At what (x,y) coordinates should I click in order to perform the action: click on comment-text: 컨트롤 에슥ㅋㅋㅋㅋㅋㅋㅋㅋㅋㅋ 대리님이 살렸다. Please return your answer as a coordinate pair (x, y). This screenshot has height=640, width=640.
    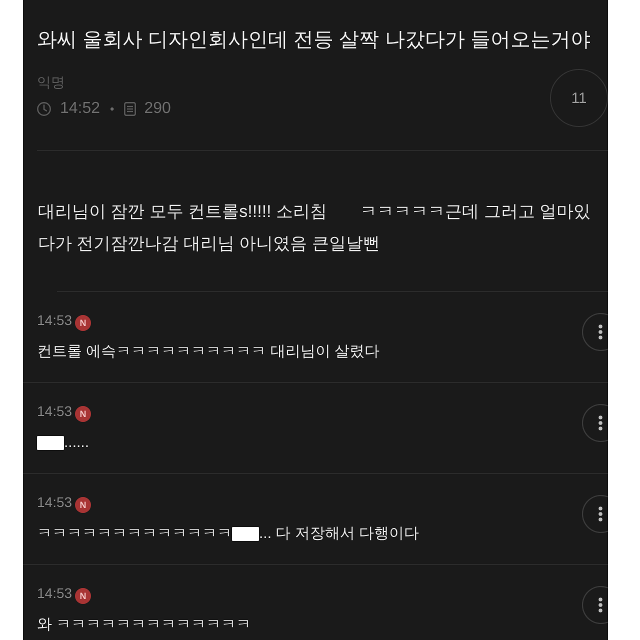
    Looking at the image, I should click on (208, 352).